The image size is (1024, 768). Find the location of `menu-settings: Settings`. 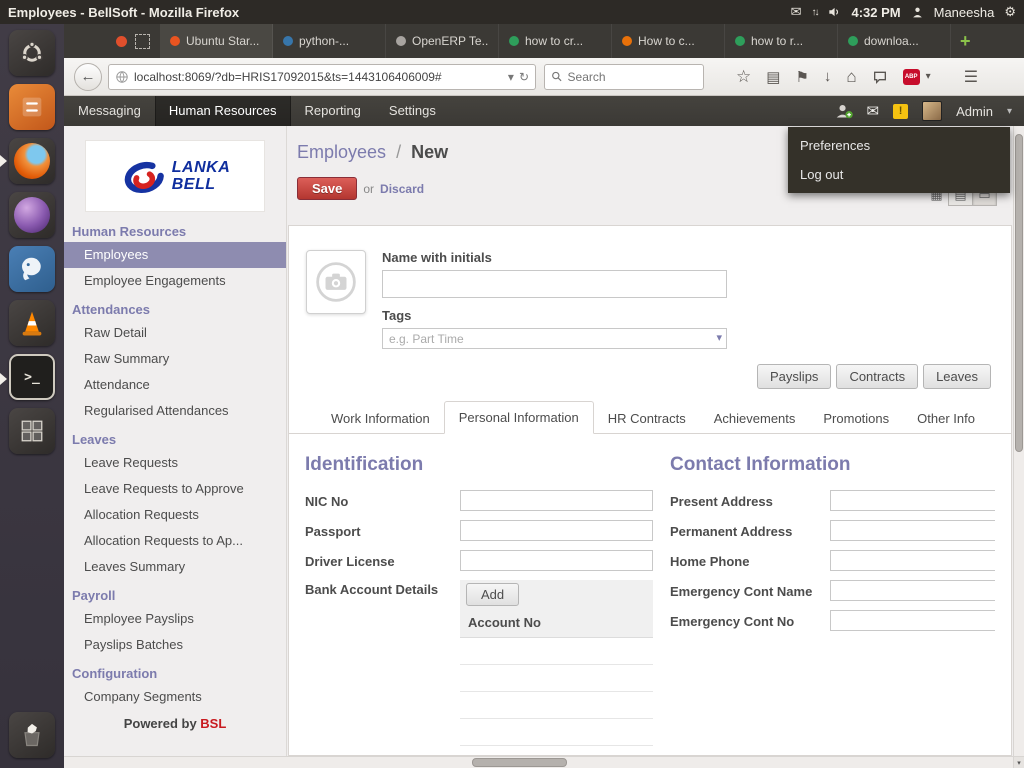

menu-settings: Settings is located at coordinates (412, 111).